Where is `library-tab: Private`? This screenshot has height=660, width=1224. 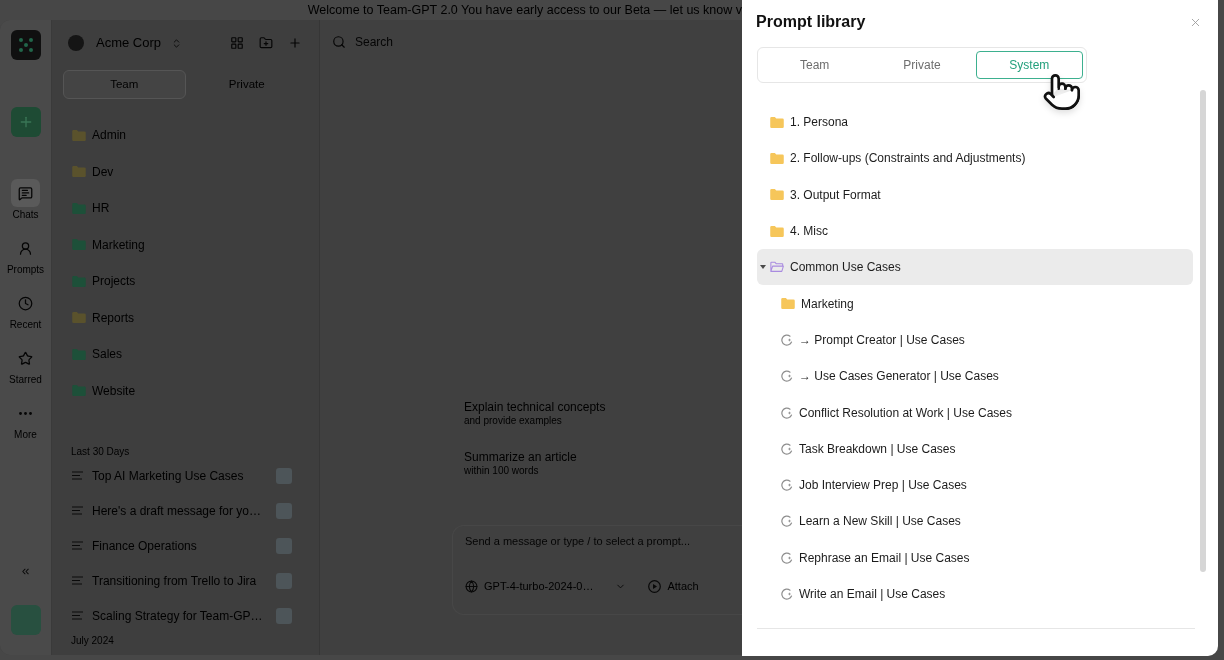
library-tab: Private is located at coordinates (922, 65).